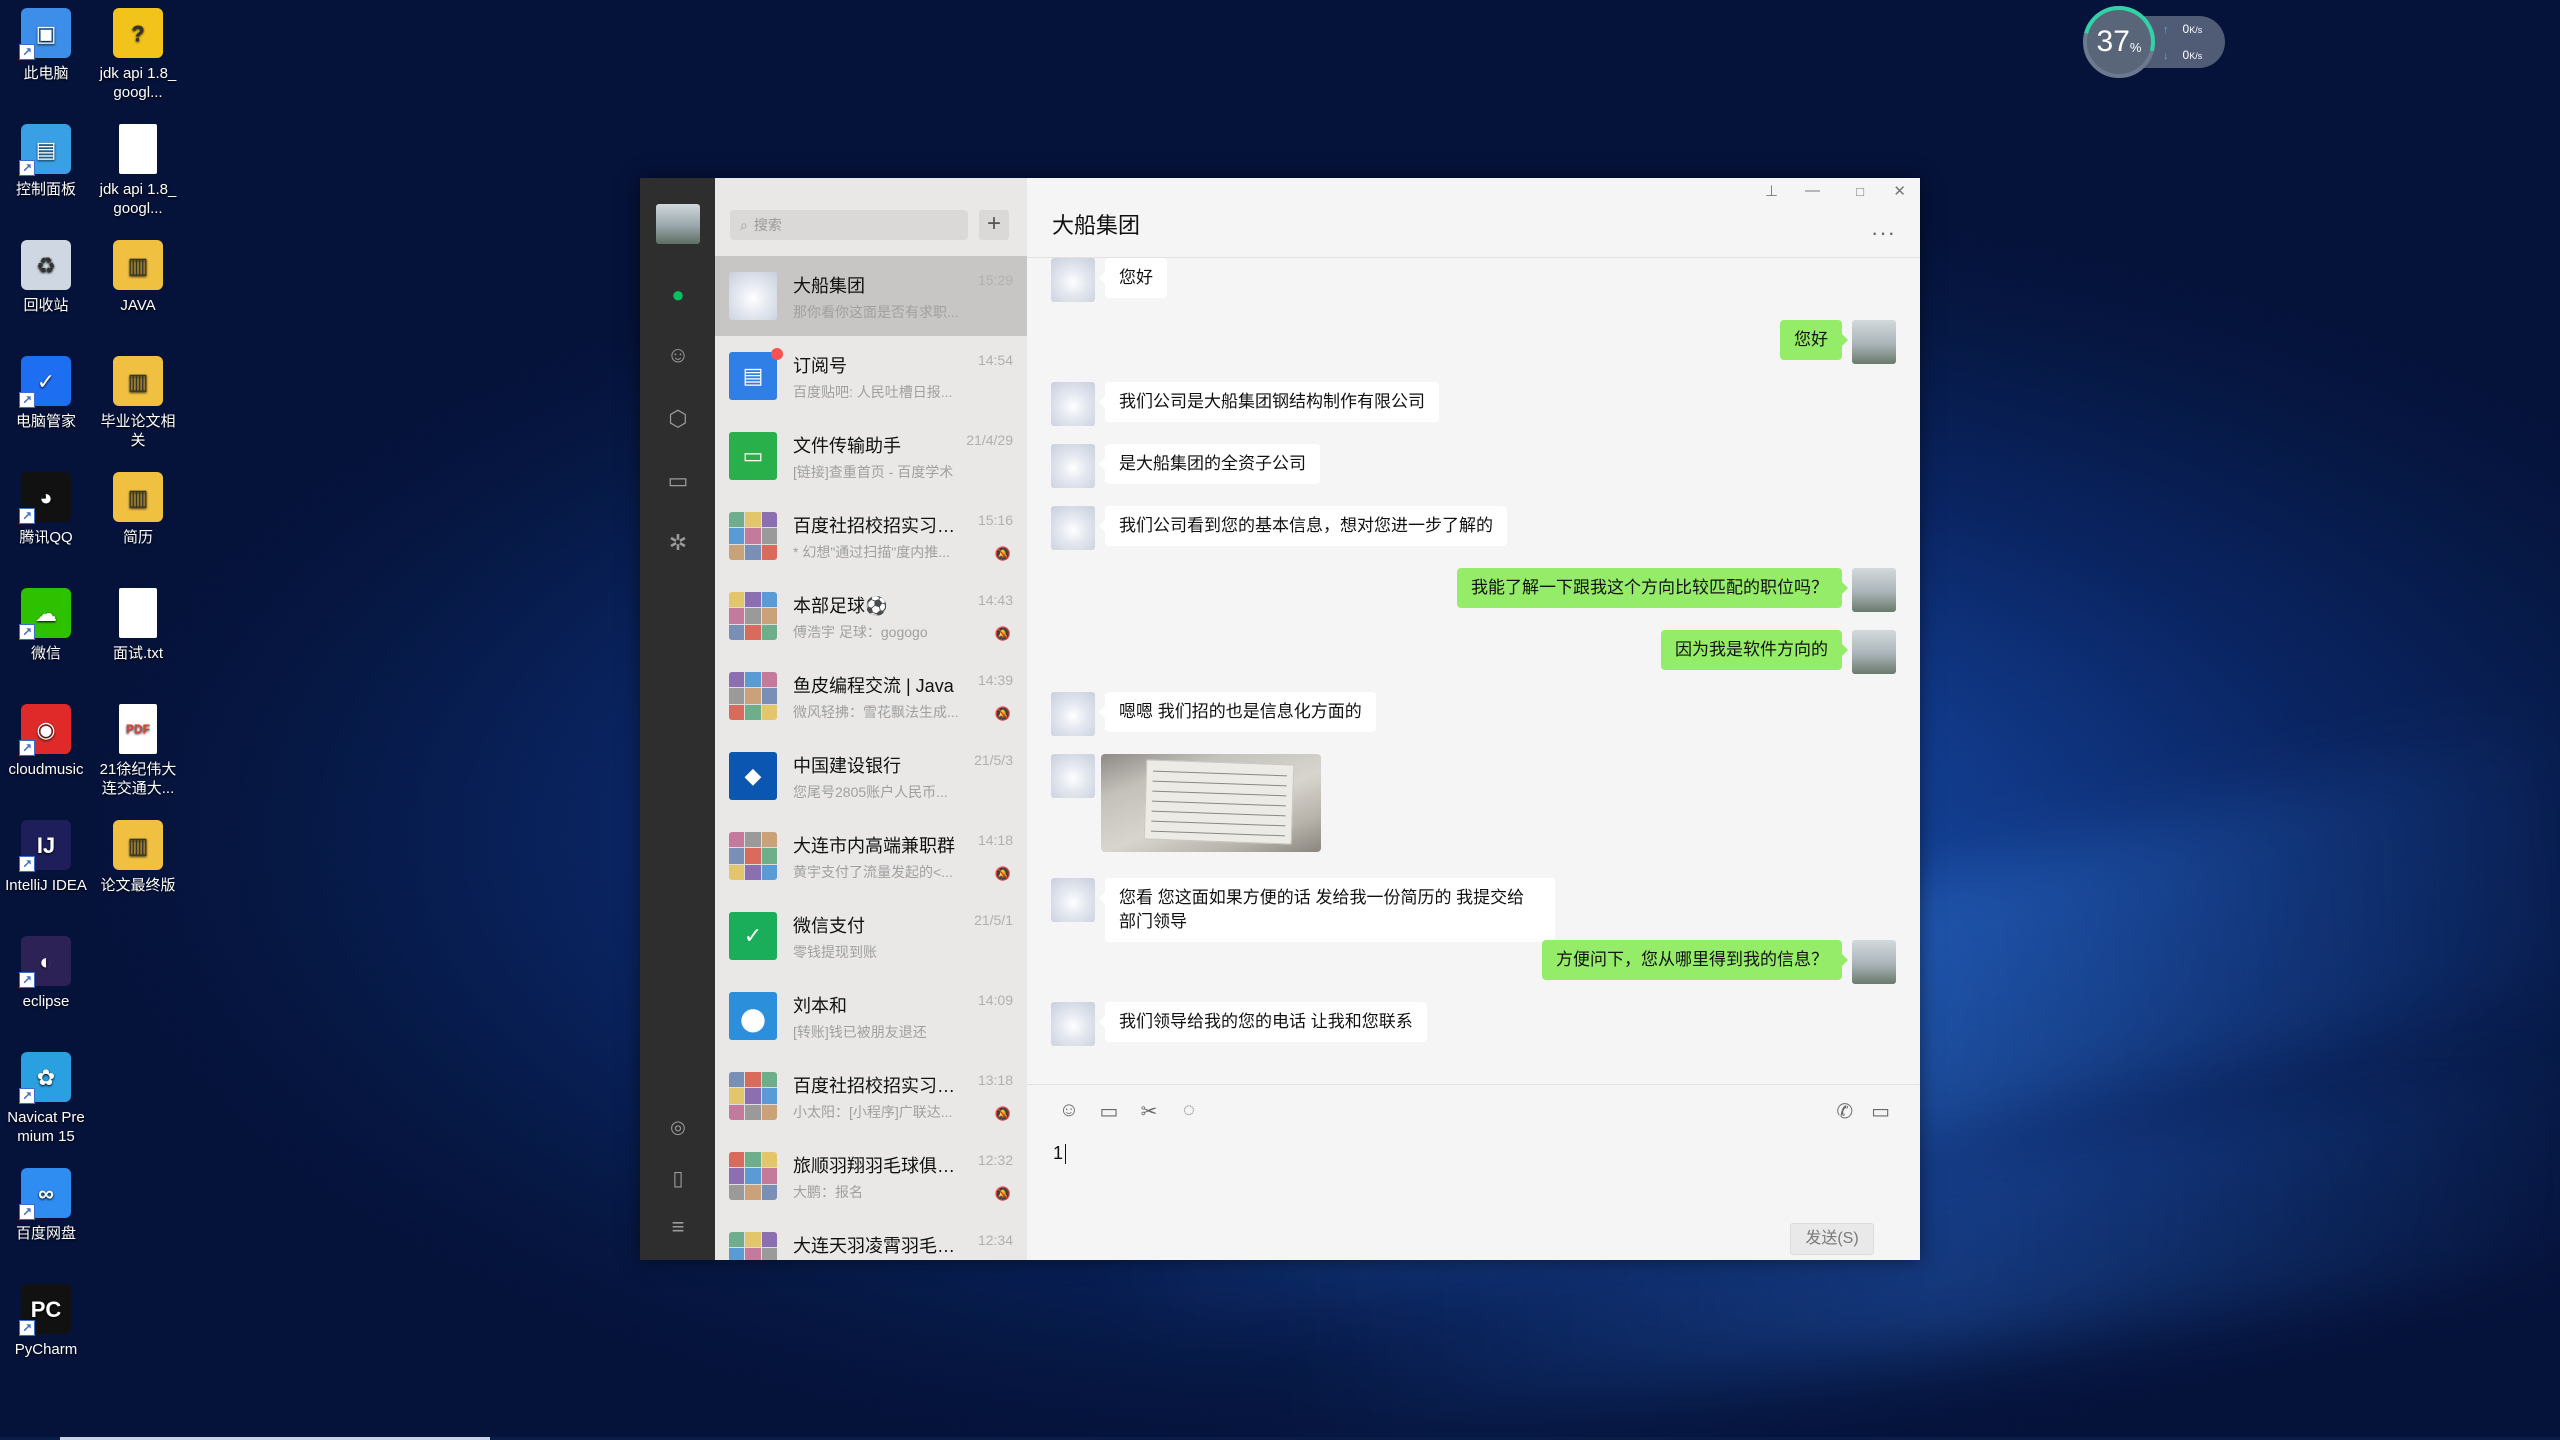 This screenshot has height=1440, width=2560. Describe the element at coordinates (678, 419) in the screenshot. I see `favorites-icon: ⬡` at that location.